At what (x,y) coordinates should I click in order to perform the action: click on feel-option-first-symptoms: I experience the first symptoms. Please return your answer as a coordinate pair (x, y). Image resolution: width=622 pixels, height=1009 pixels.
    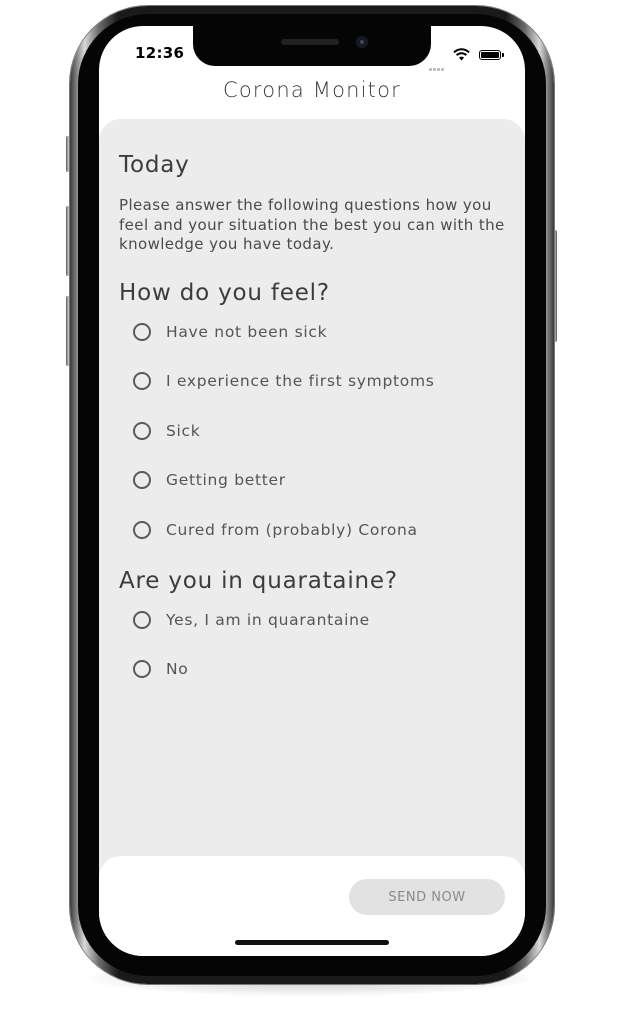
    Looking at the image, I should click on (284, 381).